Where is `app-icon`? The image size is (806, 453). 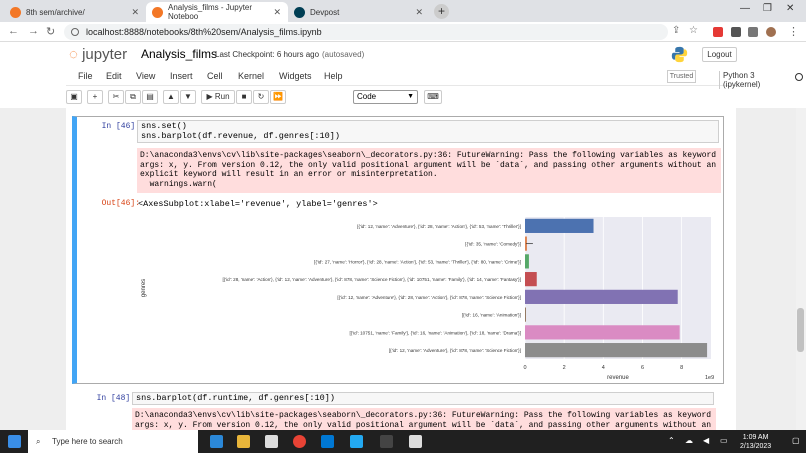 app-icon is located at coordinates (327, 441).